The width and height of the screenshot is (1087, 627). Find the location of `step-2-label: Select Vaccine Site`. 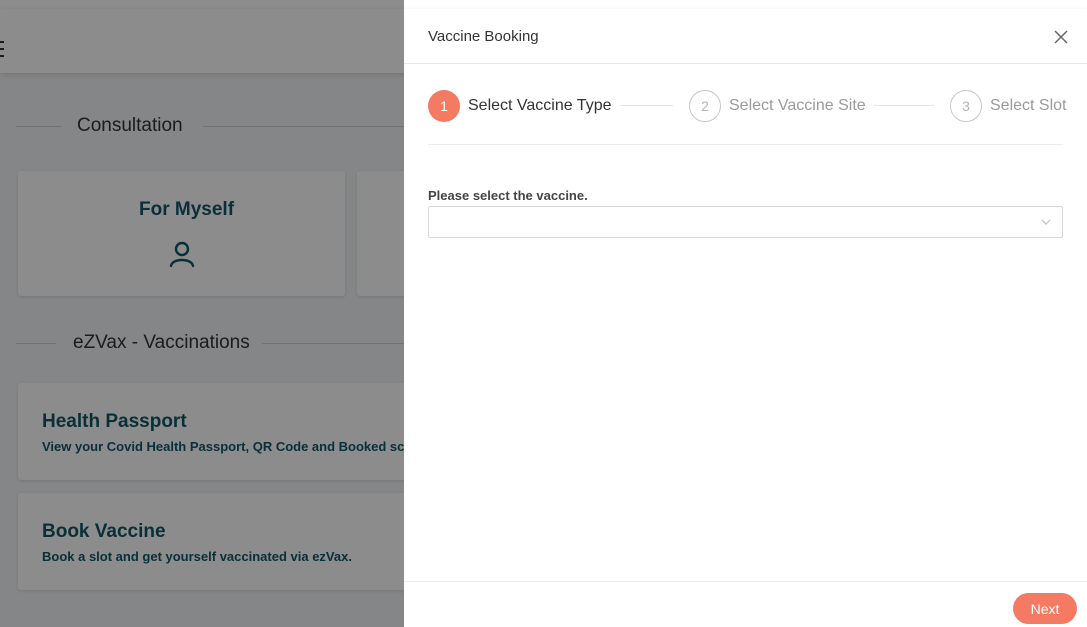

step-2-label: Select Vaccine Site is located at coordinates (797, 105).